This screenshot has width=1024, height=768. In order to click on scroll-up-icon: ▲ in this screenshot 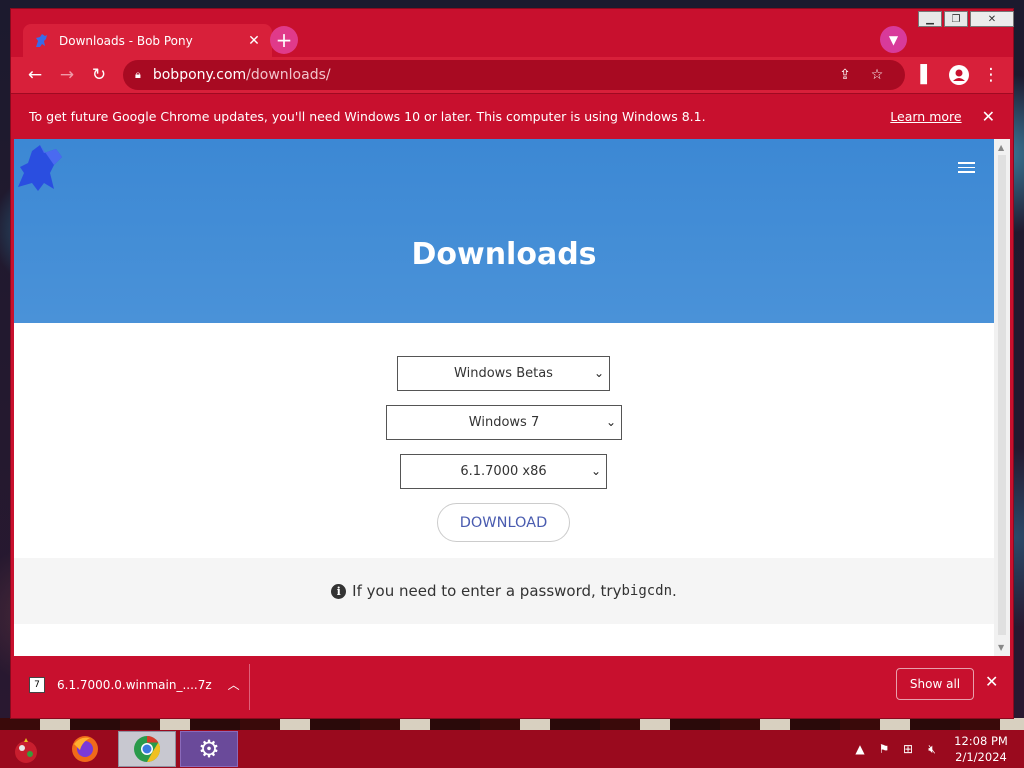, I will do `click(1001, 147)`.